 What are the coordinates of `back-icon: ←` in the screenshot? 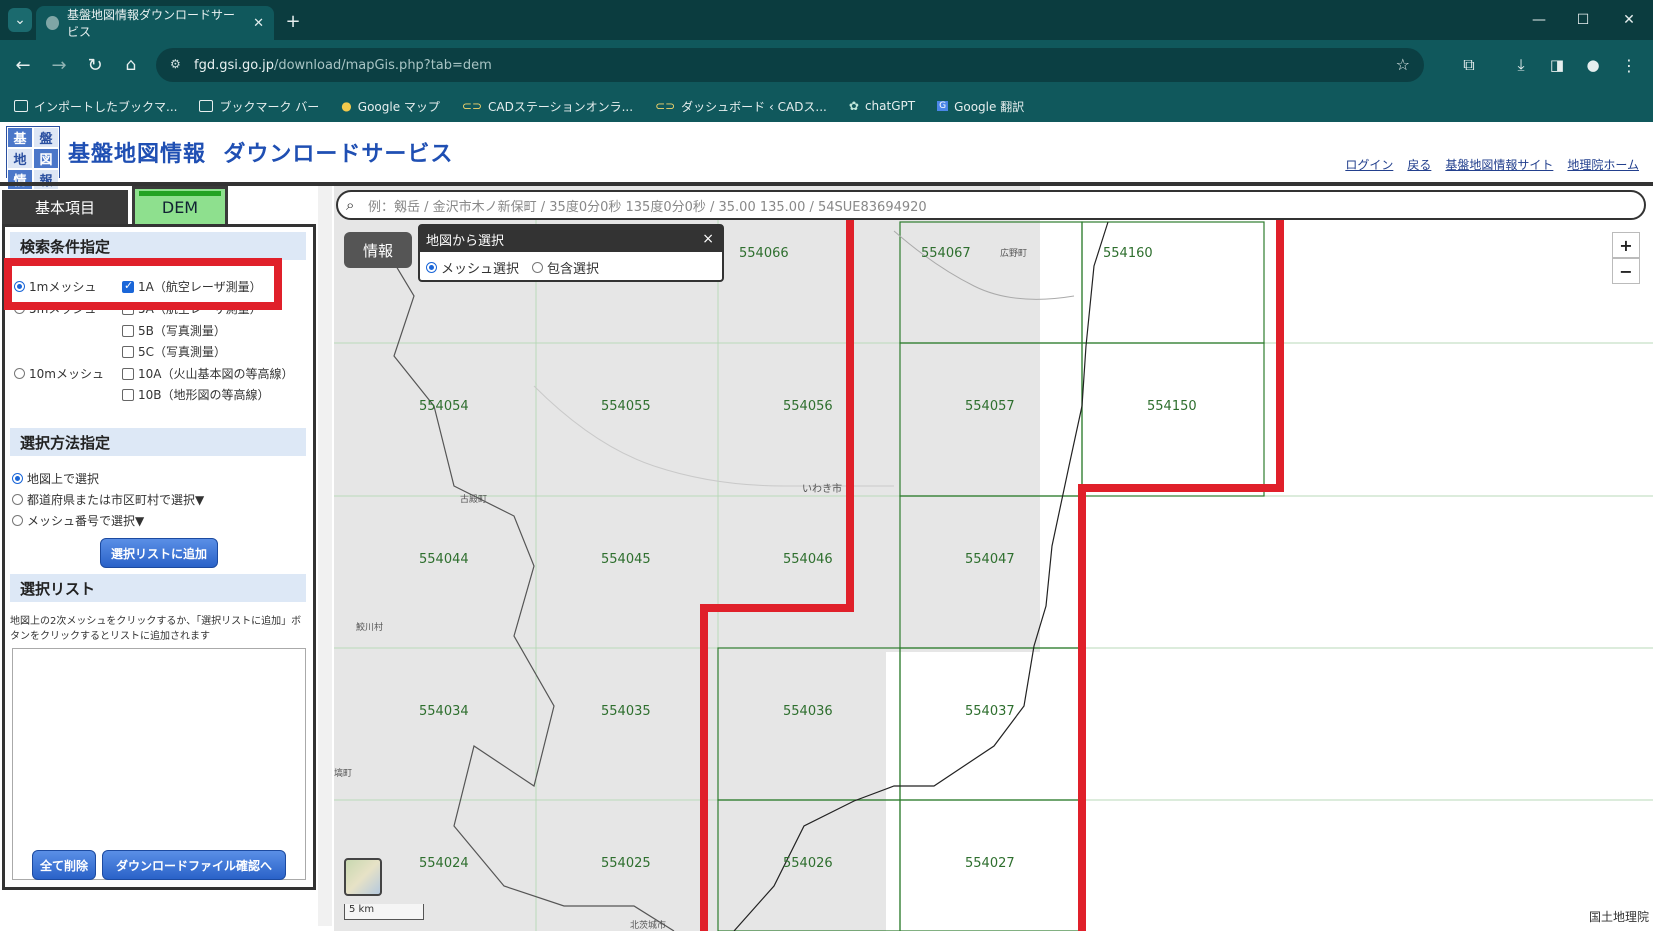 It's located at (23, 65).